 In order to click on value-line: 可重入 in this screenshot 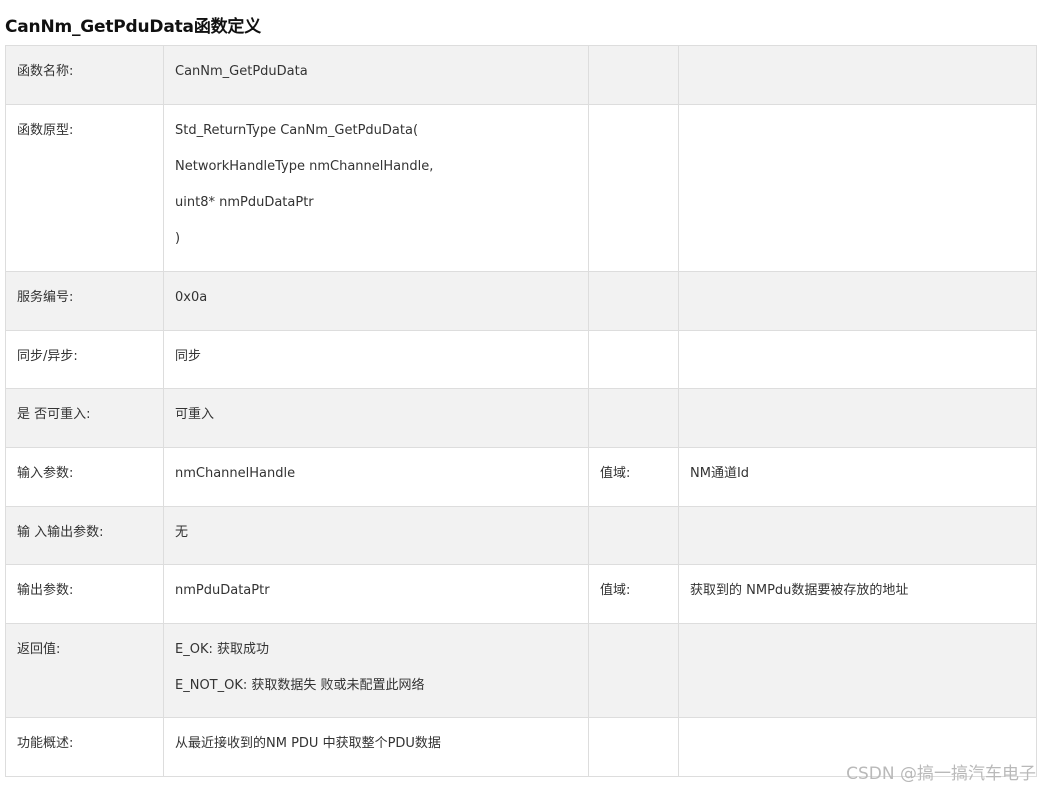, I will do `click(195, 414)`.